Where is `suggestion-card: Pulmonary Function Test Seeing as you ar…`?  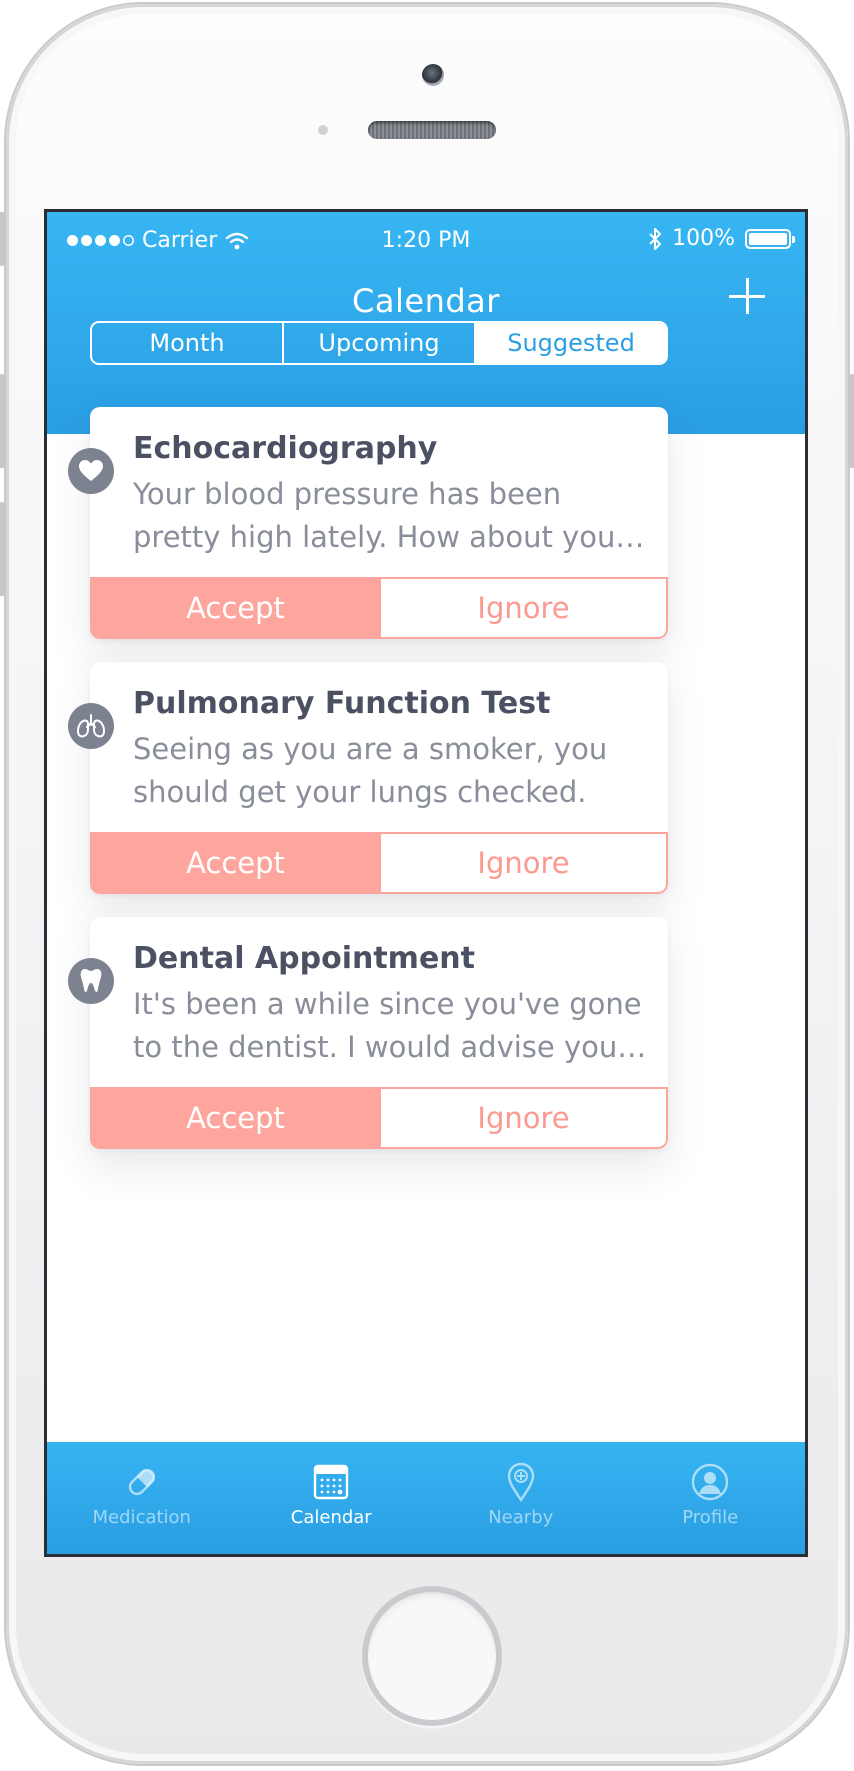
suggestion-card: Pulmonary Function Test Seeing as you ar… is located at coordinates (368, 778).